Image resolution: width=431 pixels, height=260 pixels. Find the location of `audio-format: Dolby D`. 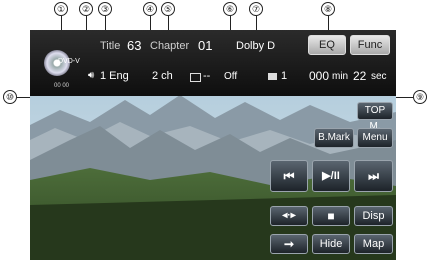

audio-format: Dolby D is located at coordinates (256, 46).